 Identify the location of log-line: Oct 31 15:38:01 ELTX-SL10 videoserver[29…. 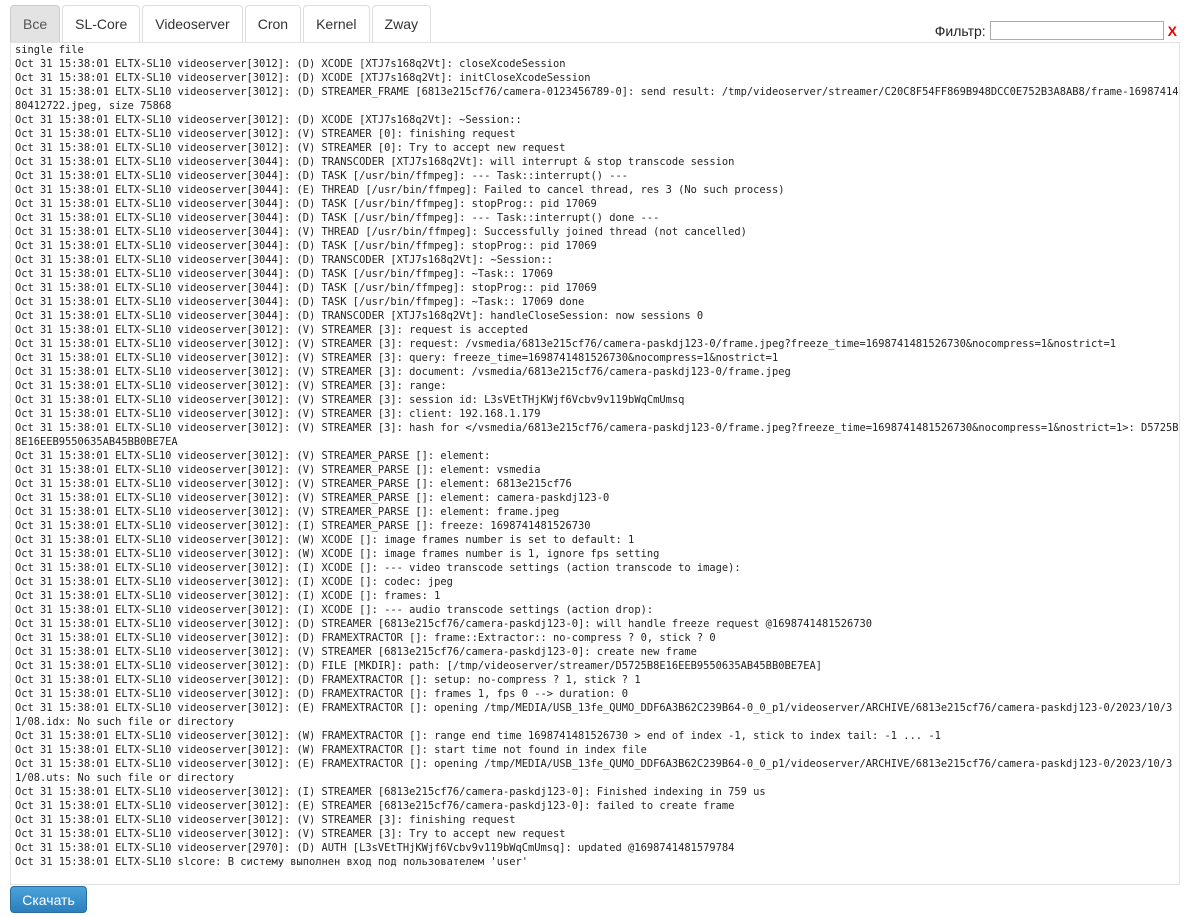
(375, 848).